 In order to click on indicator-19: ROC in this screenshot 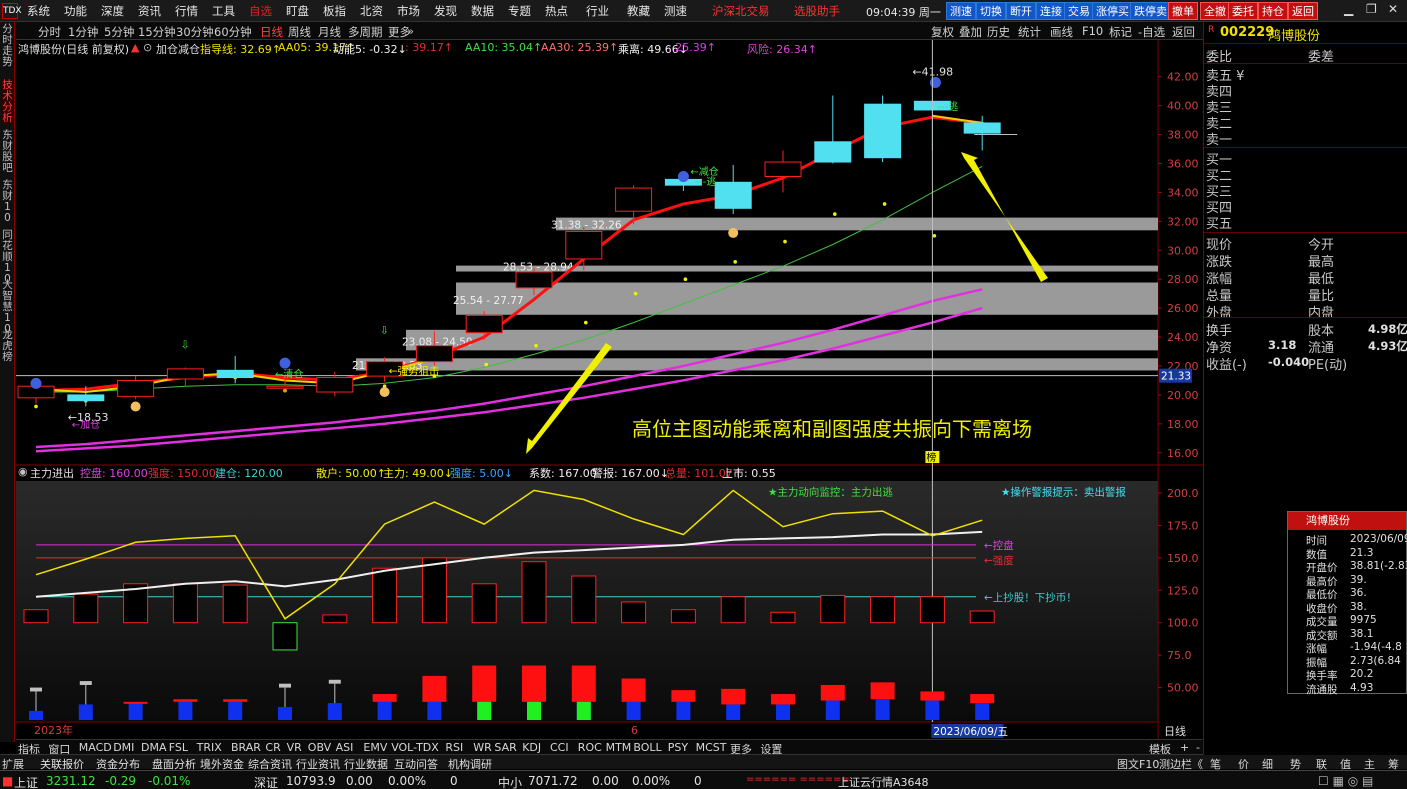, I will do `click(590, 747)`.